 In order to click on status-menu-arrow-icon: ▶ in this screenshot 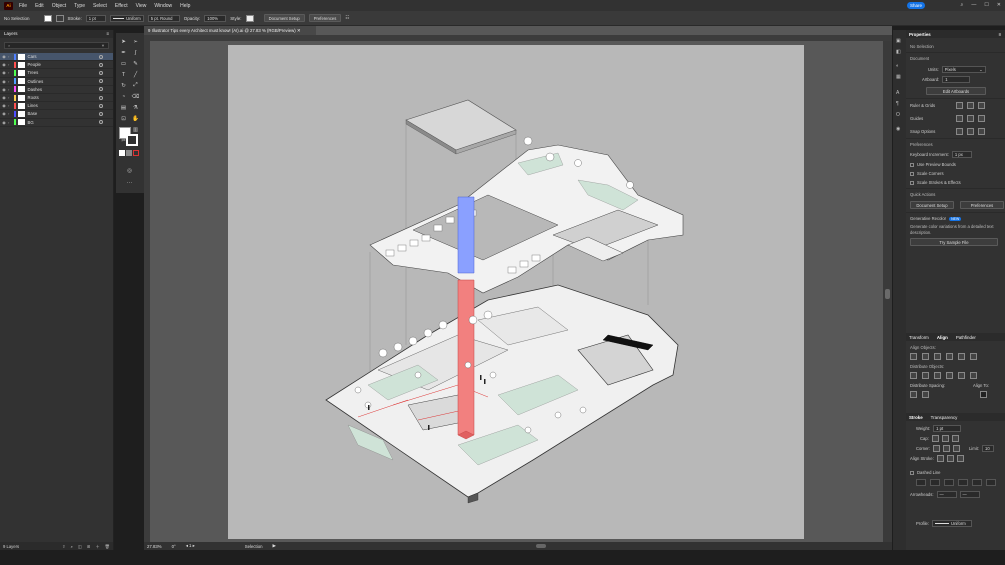, I will do `click(273, 546)`.